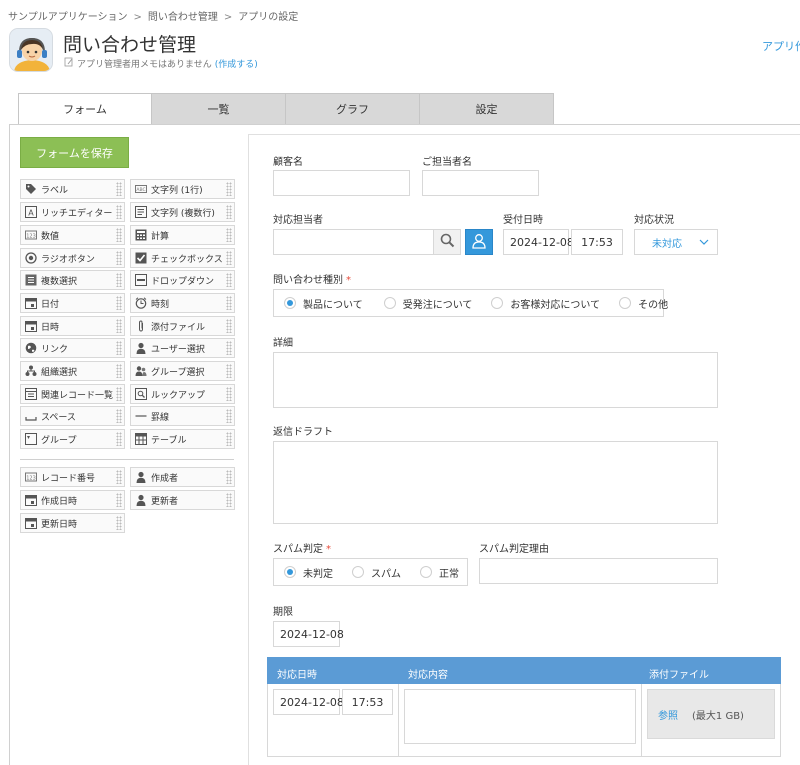 This screenshot has height=765, width=800. I want to click on radio-option-customer-support: お客様対応について, so click(545, 303).